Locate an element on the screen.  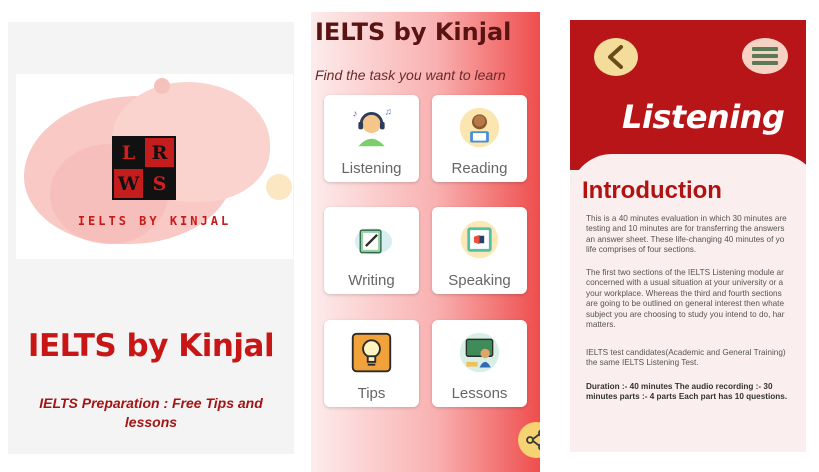
card-lessons: Lessons is located at coordinates (479, 363).